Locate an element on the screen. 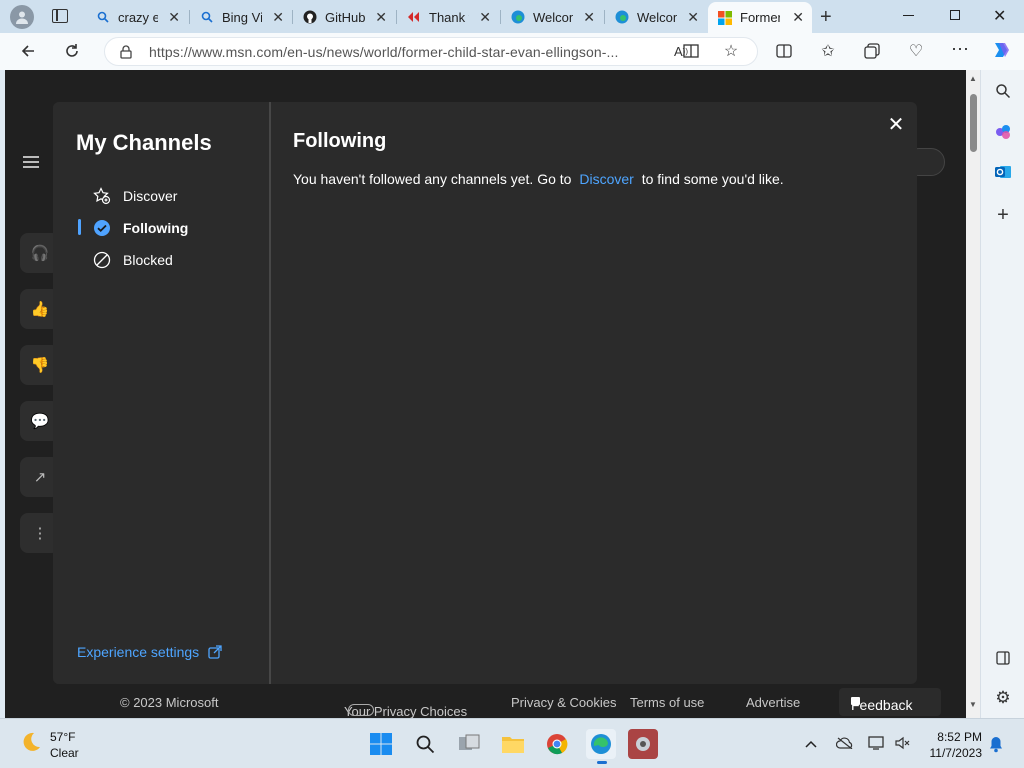 Image resolution: width=1024 pixels, height=768 pixels. profile-avatar is located at coordinates (22, 17).